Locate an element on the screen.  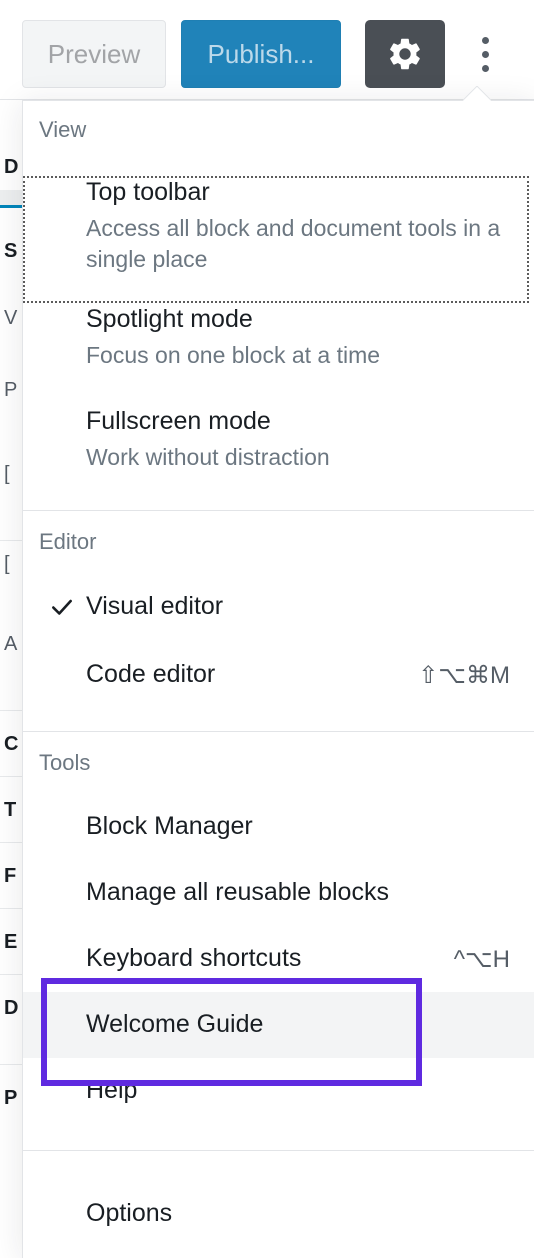
settings-button is located at coordinates (405, 54).